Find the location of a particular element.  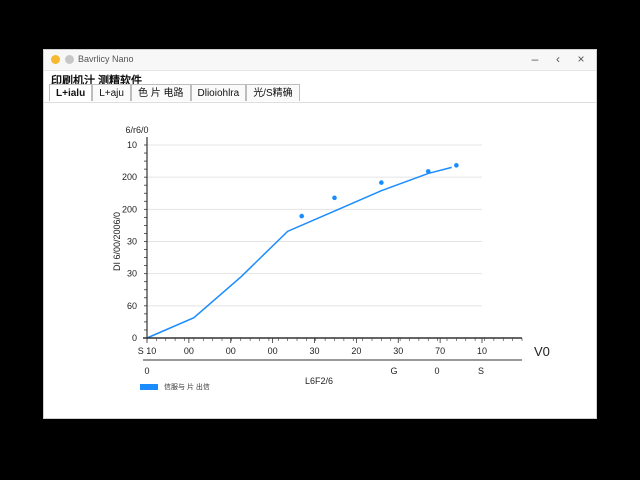

x-tick-label: 70 is located at coordinates (440, 351).